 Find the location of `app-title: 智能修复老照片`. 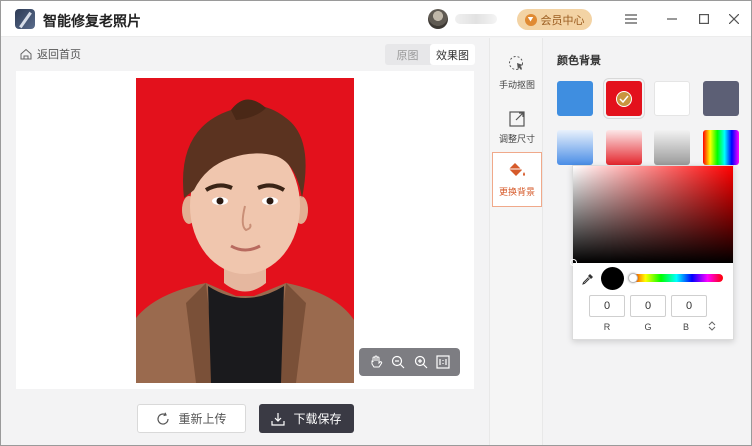

app-title: 智能修复老照片 is located at coordinates (92, 21).